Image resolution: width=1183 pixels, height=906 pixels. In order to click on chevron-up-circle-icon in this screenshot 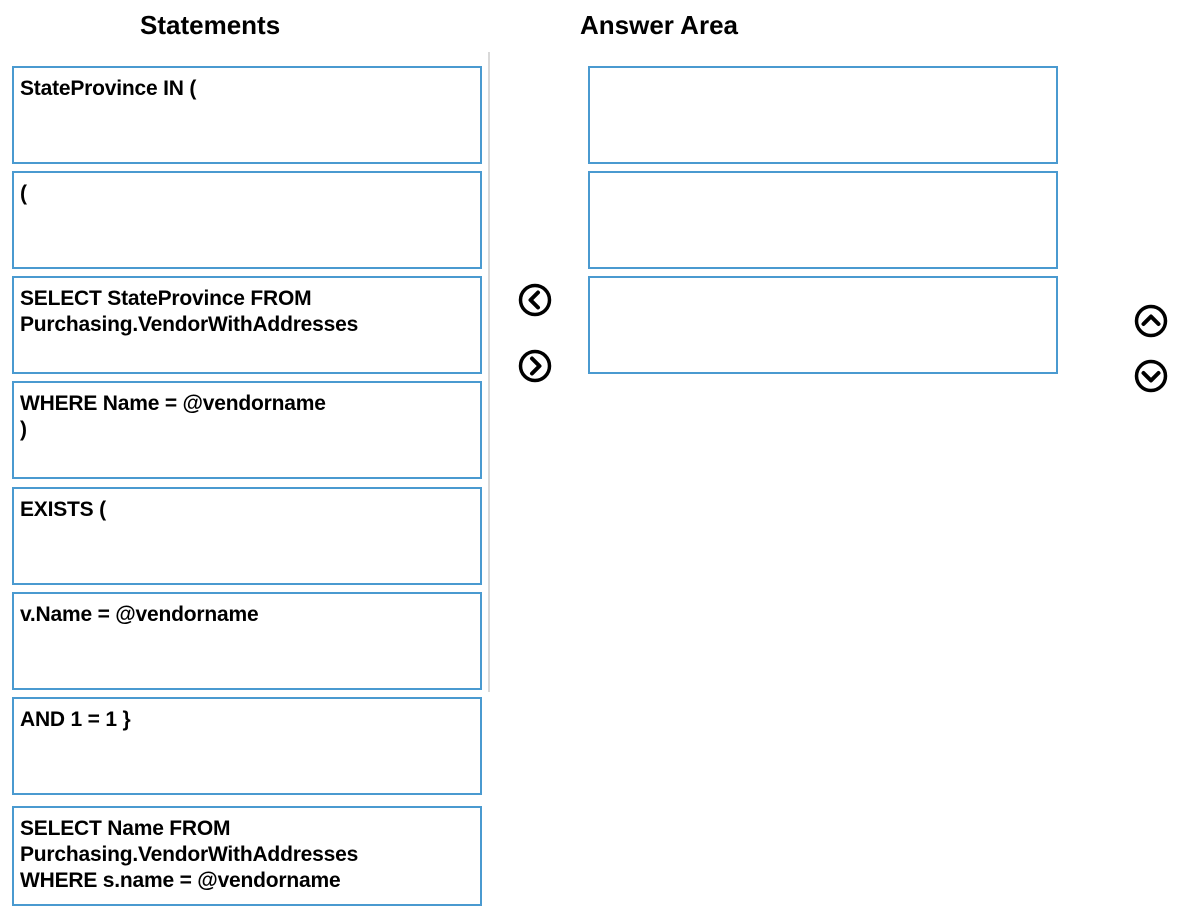, I will do `click(1151, 321)`.